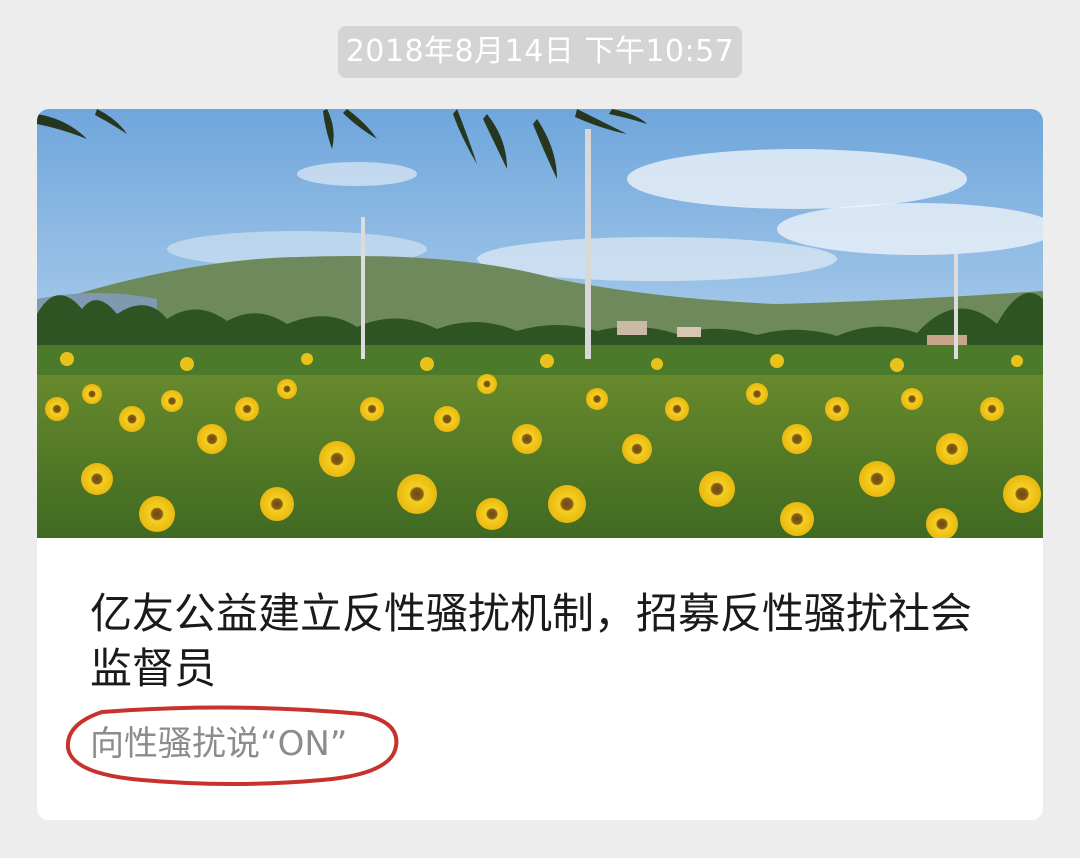 The width and height of the screenshot is (1080, 858). I want to click on article-title: 亿友公益建立反性骚扰机制，招募反性骚扰社会监督员, so click(531, 641).